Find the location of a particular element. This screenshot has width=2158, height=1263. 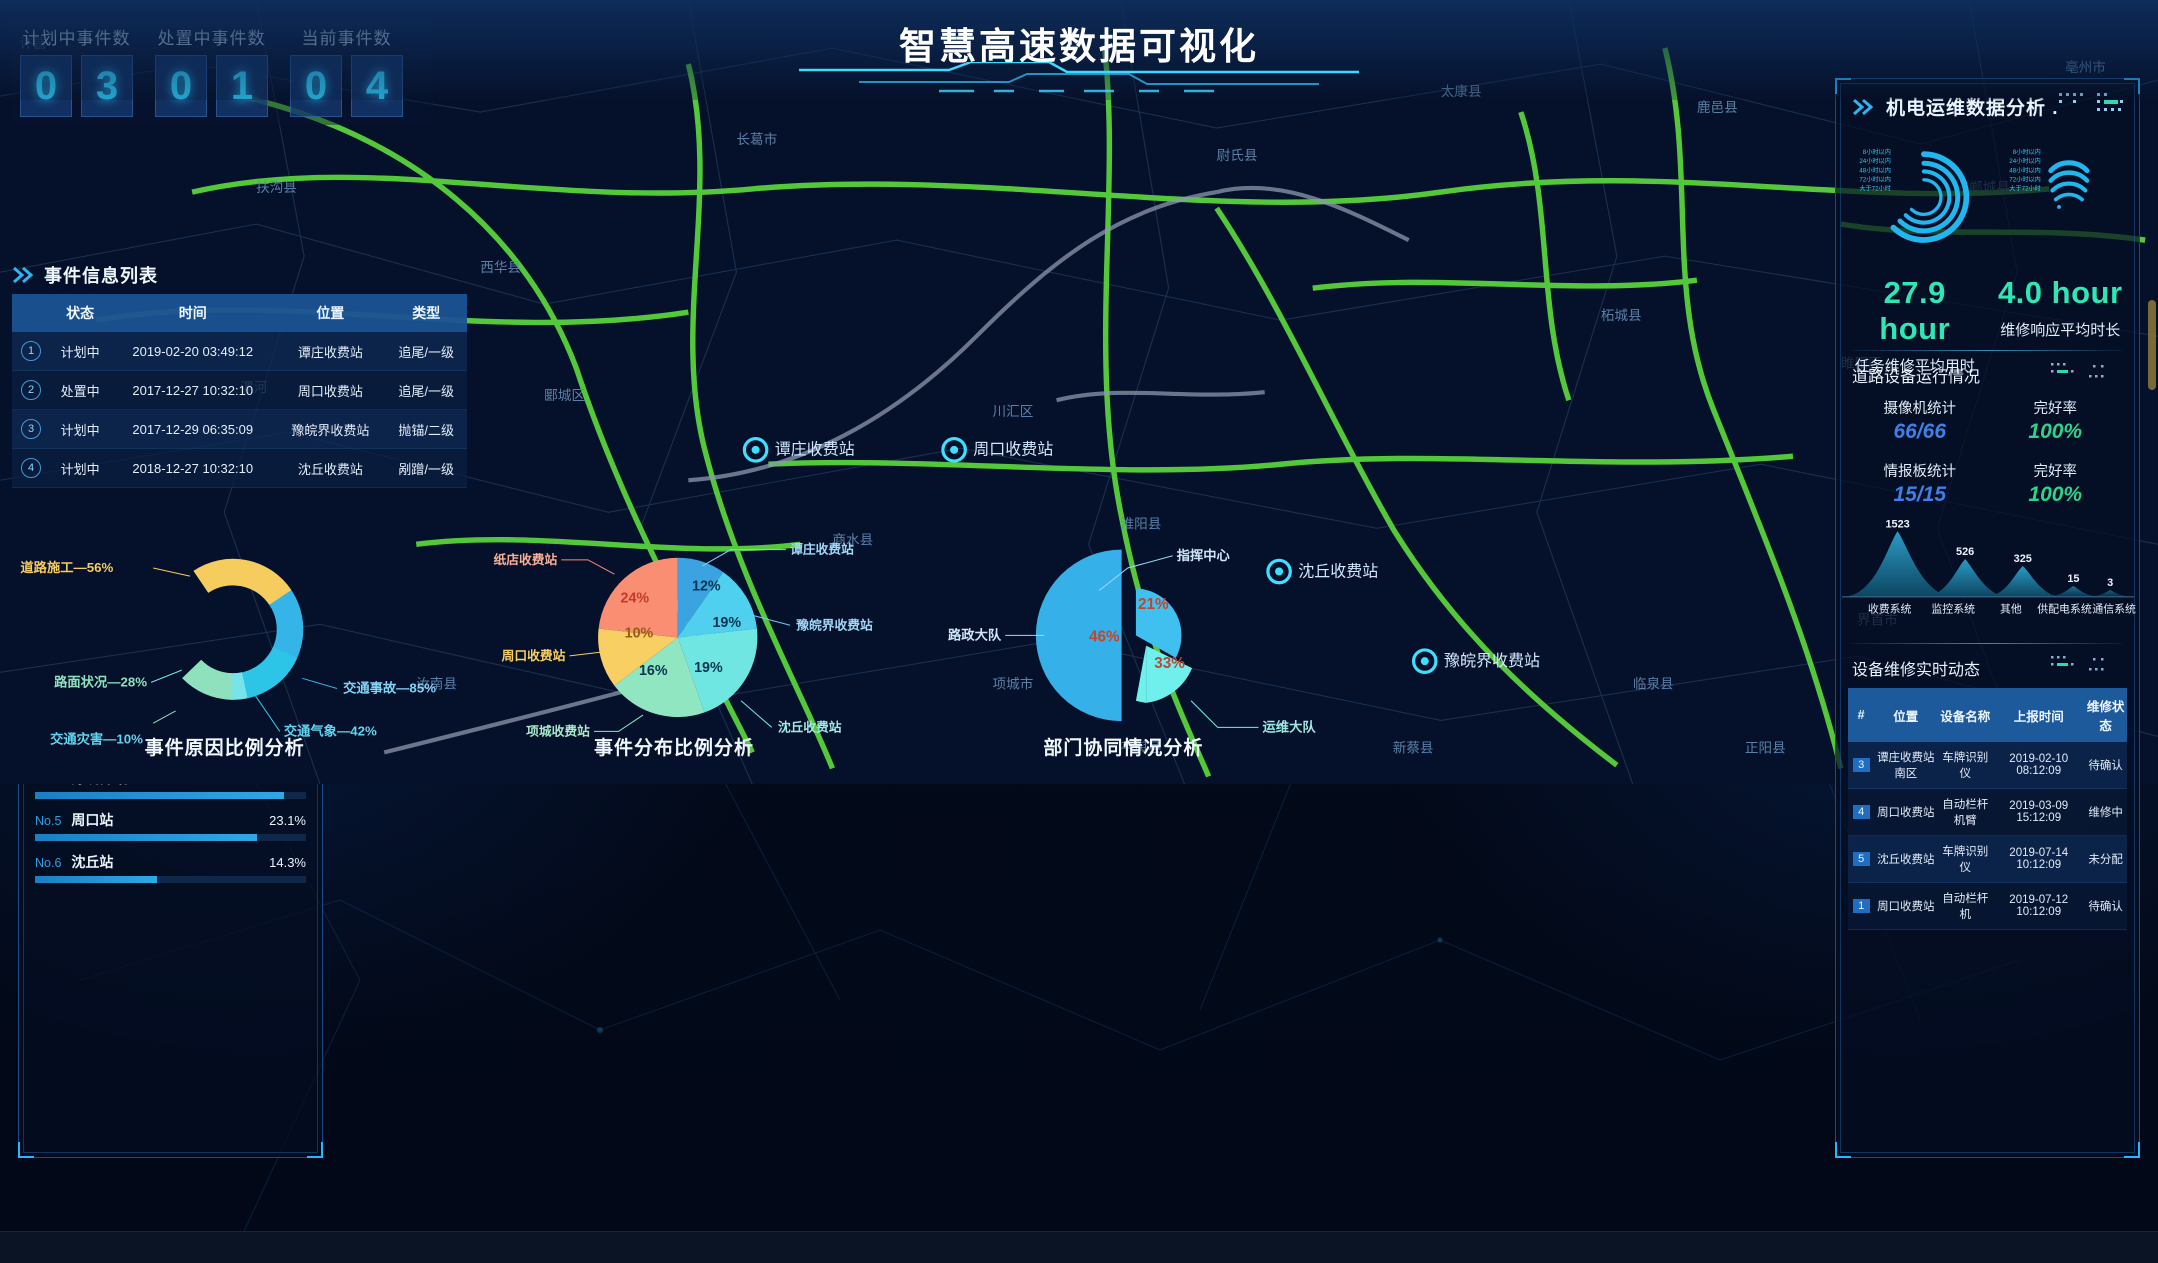

table-row: 2 处置中 2017-12-27 10:32:10 周口收费站 追尾/一级 is located at coordinates (239, 390).